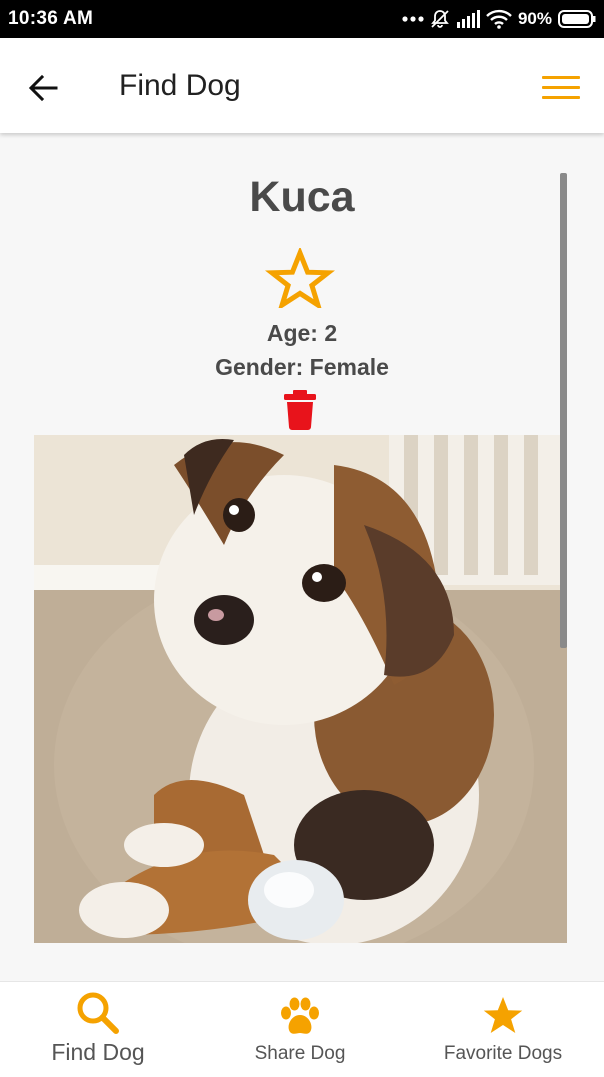  I want to click on nav-favorite-dogs: Favorite Dogs, so click(503, 1029).